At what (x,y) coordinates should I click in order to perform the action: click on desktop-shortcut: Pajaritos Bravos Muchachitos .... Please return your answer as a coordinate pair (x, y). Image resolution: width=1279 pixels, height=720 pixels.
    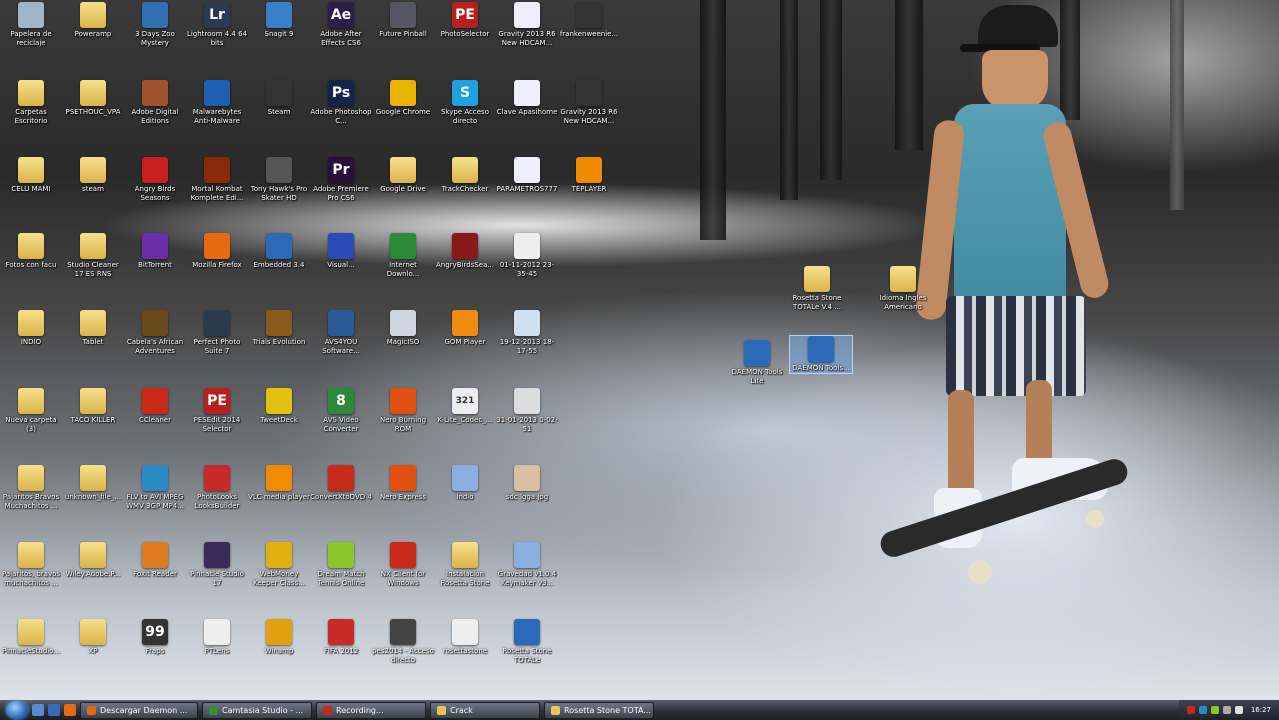
    Looking at the image, I should click on (31, 488).